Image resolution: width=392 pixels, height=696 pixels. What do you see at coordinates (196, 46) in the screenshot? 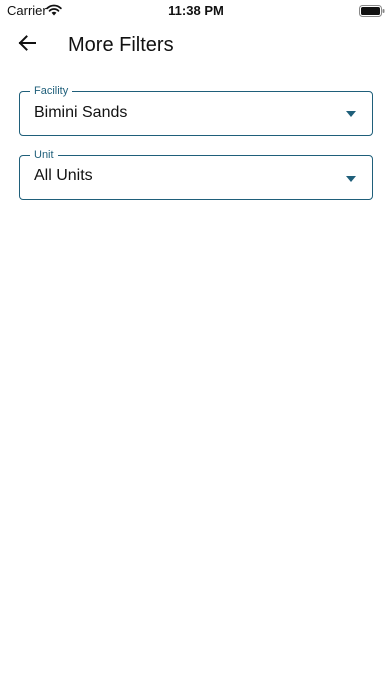
I see `app-bar: More Filters` at bounding box center [196, 46].